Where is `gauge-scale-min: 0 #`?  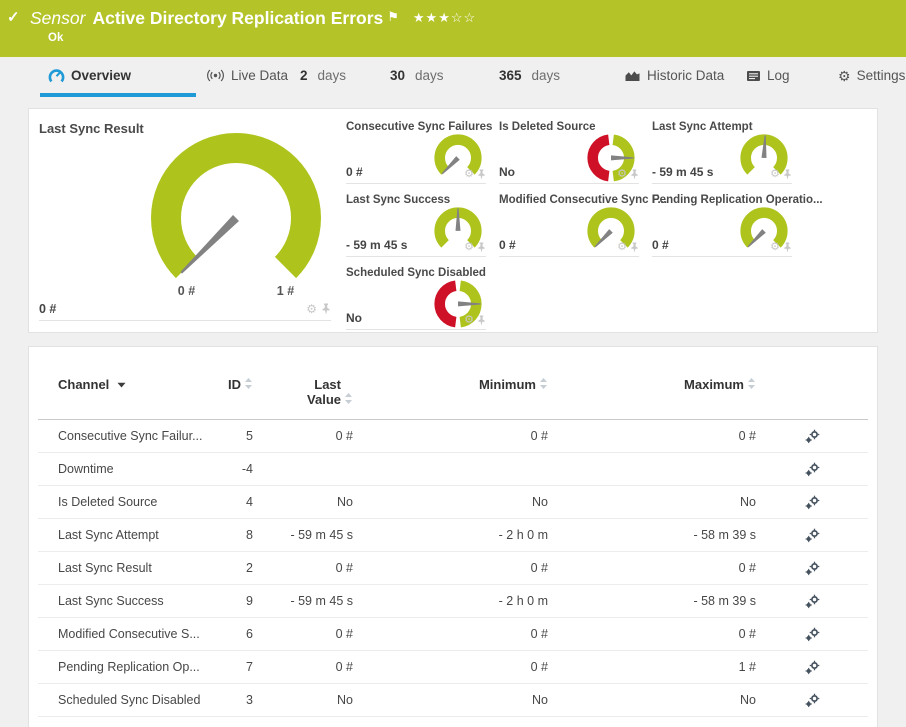 gauge-scale-min: 0 # is located at coordinates (186, 291).